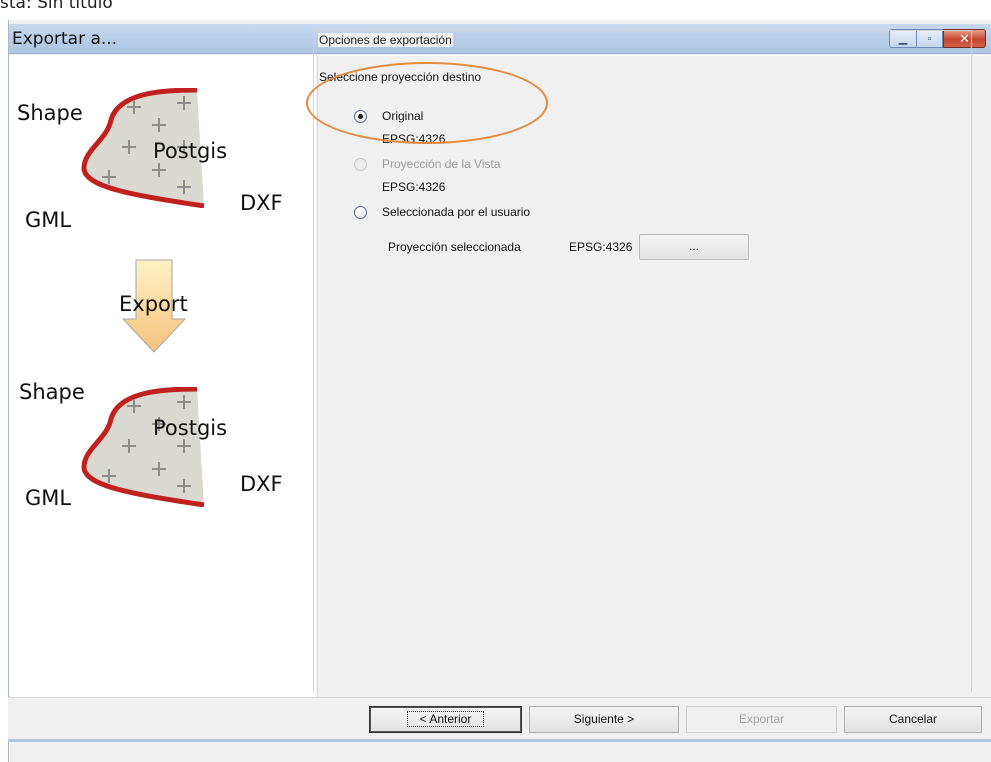 Image resolution: width=991 pixels, height=762 pixels. I want to click on export-options-group-title: Opciones de exportación, so click(385, 40).